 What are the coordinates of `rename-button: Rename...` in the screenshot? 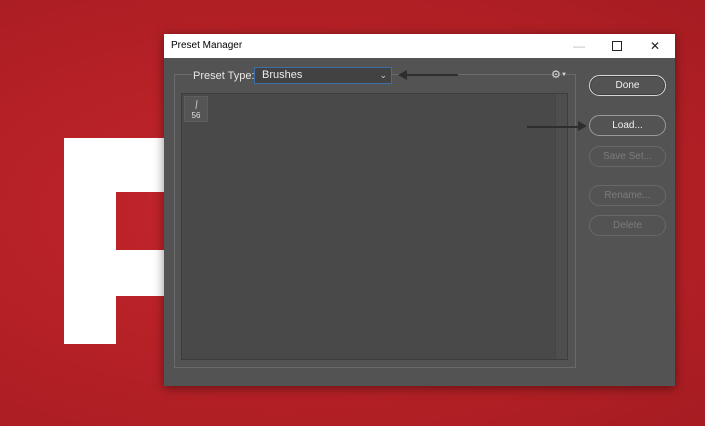 It's located at (627, 195).